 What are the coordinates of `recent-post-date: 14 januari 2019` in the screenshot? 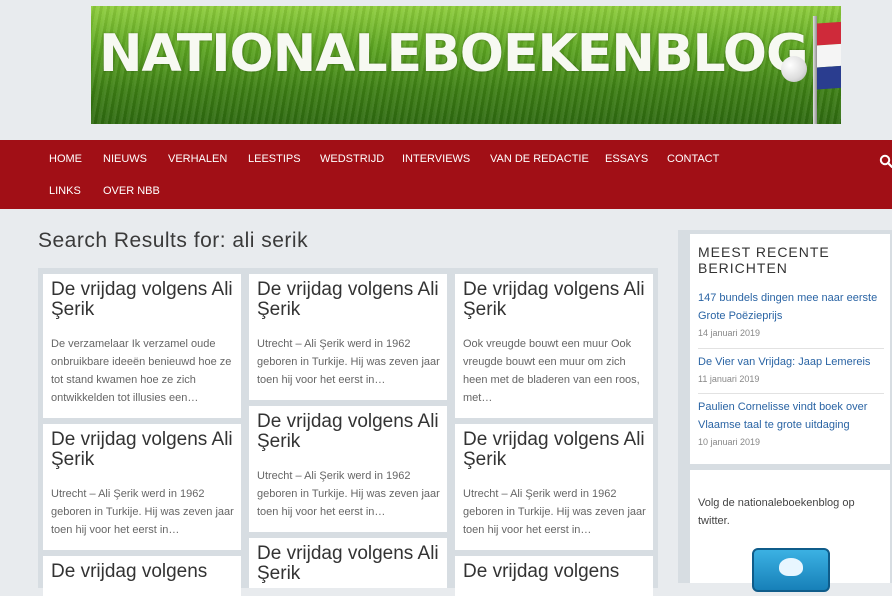 It's located at (729, 333).